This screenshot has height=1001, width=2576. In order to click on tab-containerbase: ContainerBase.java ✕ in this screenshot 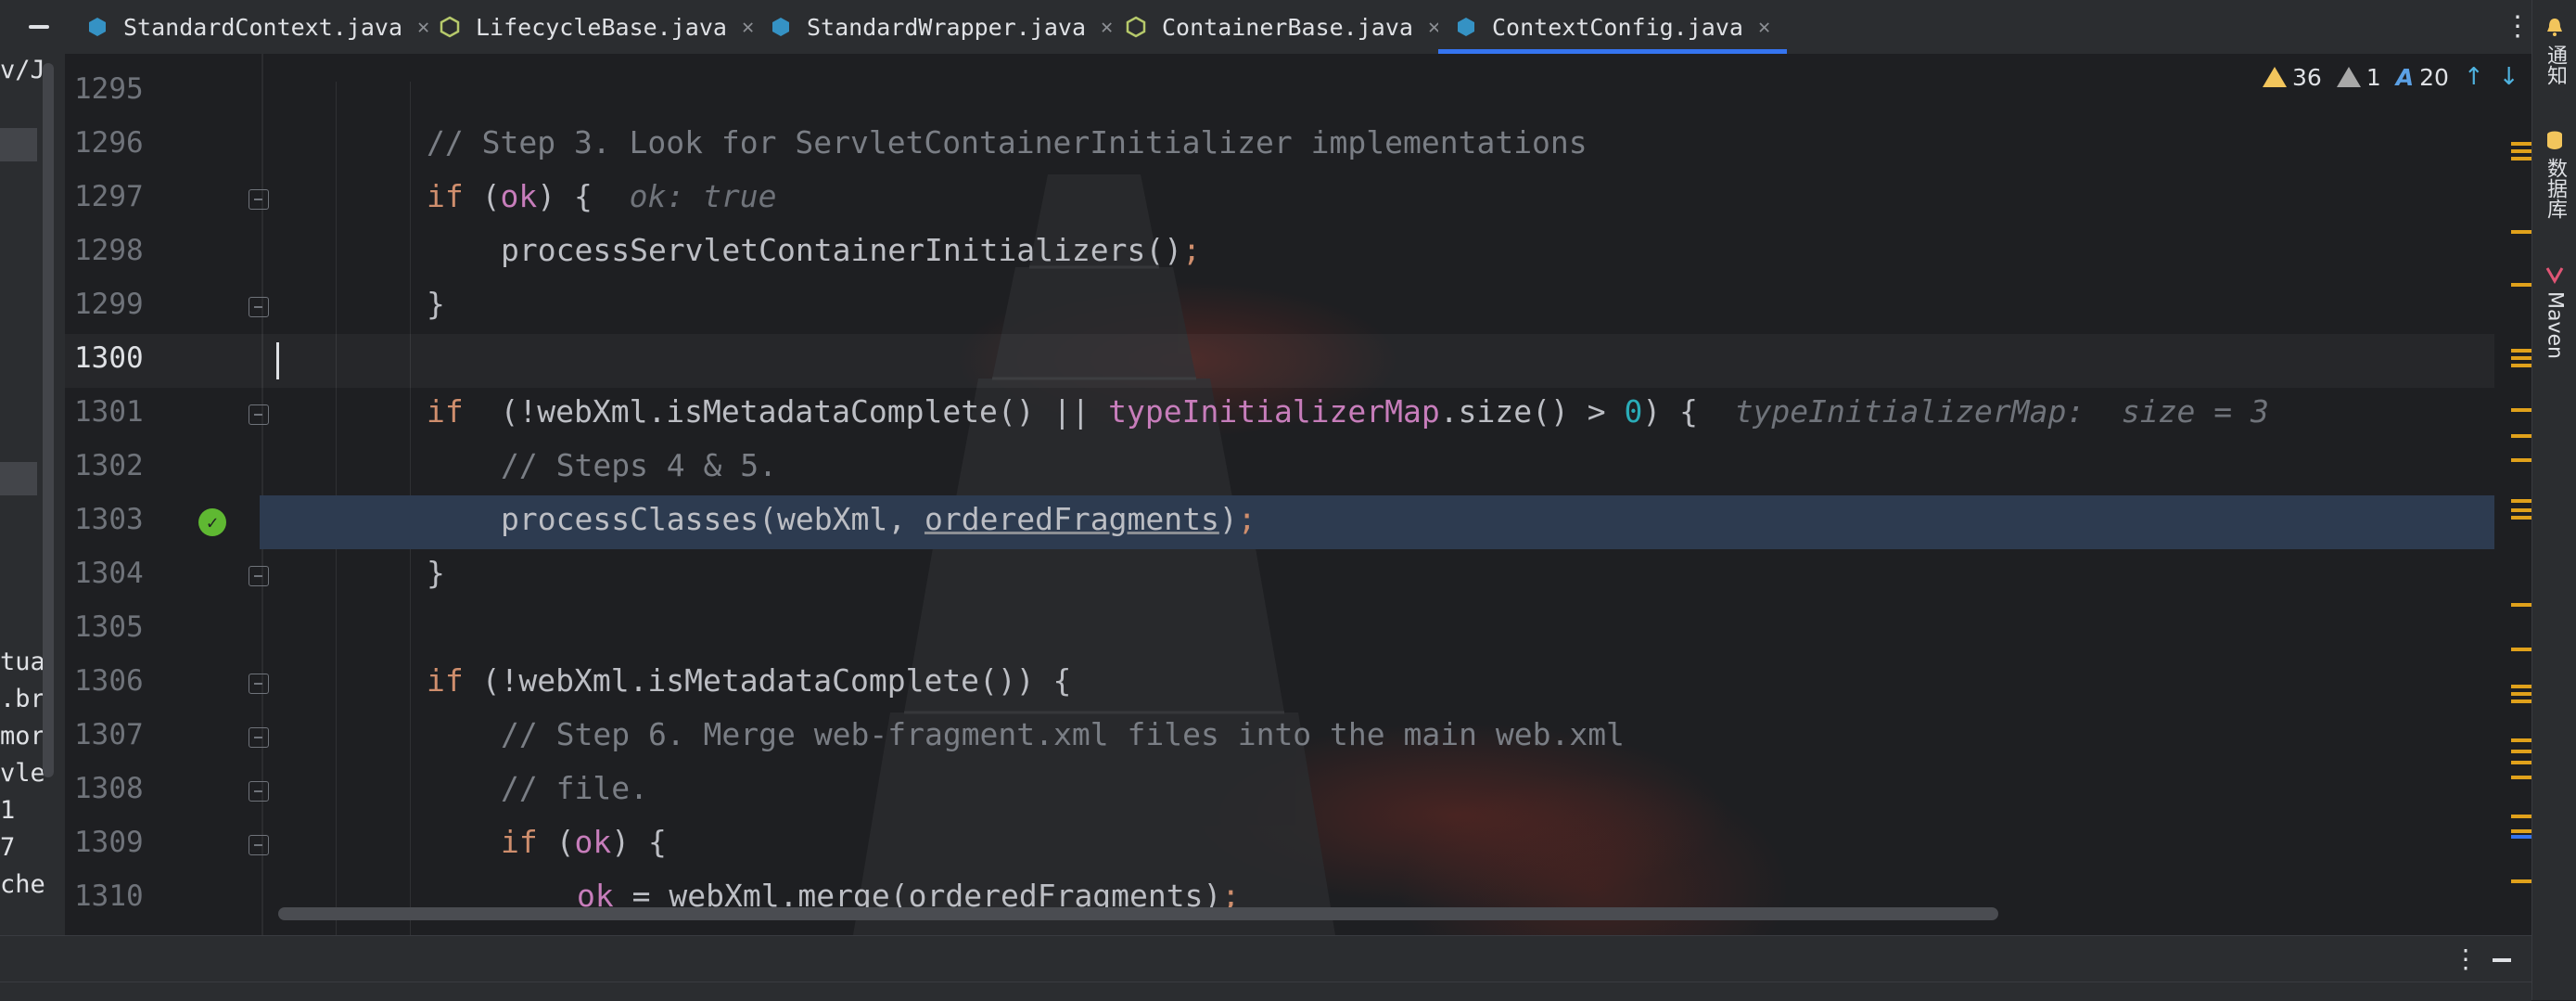, I will do `click(1283, 27)`.